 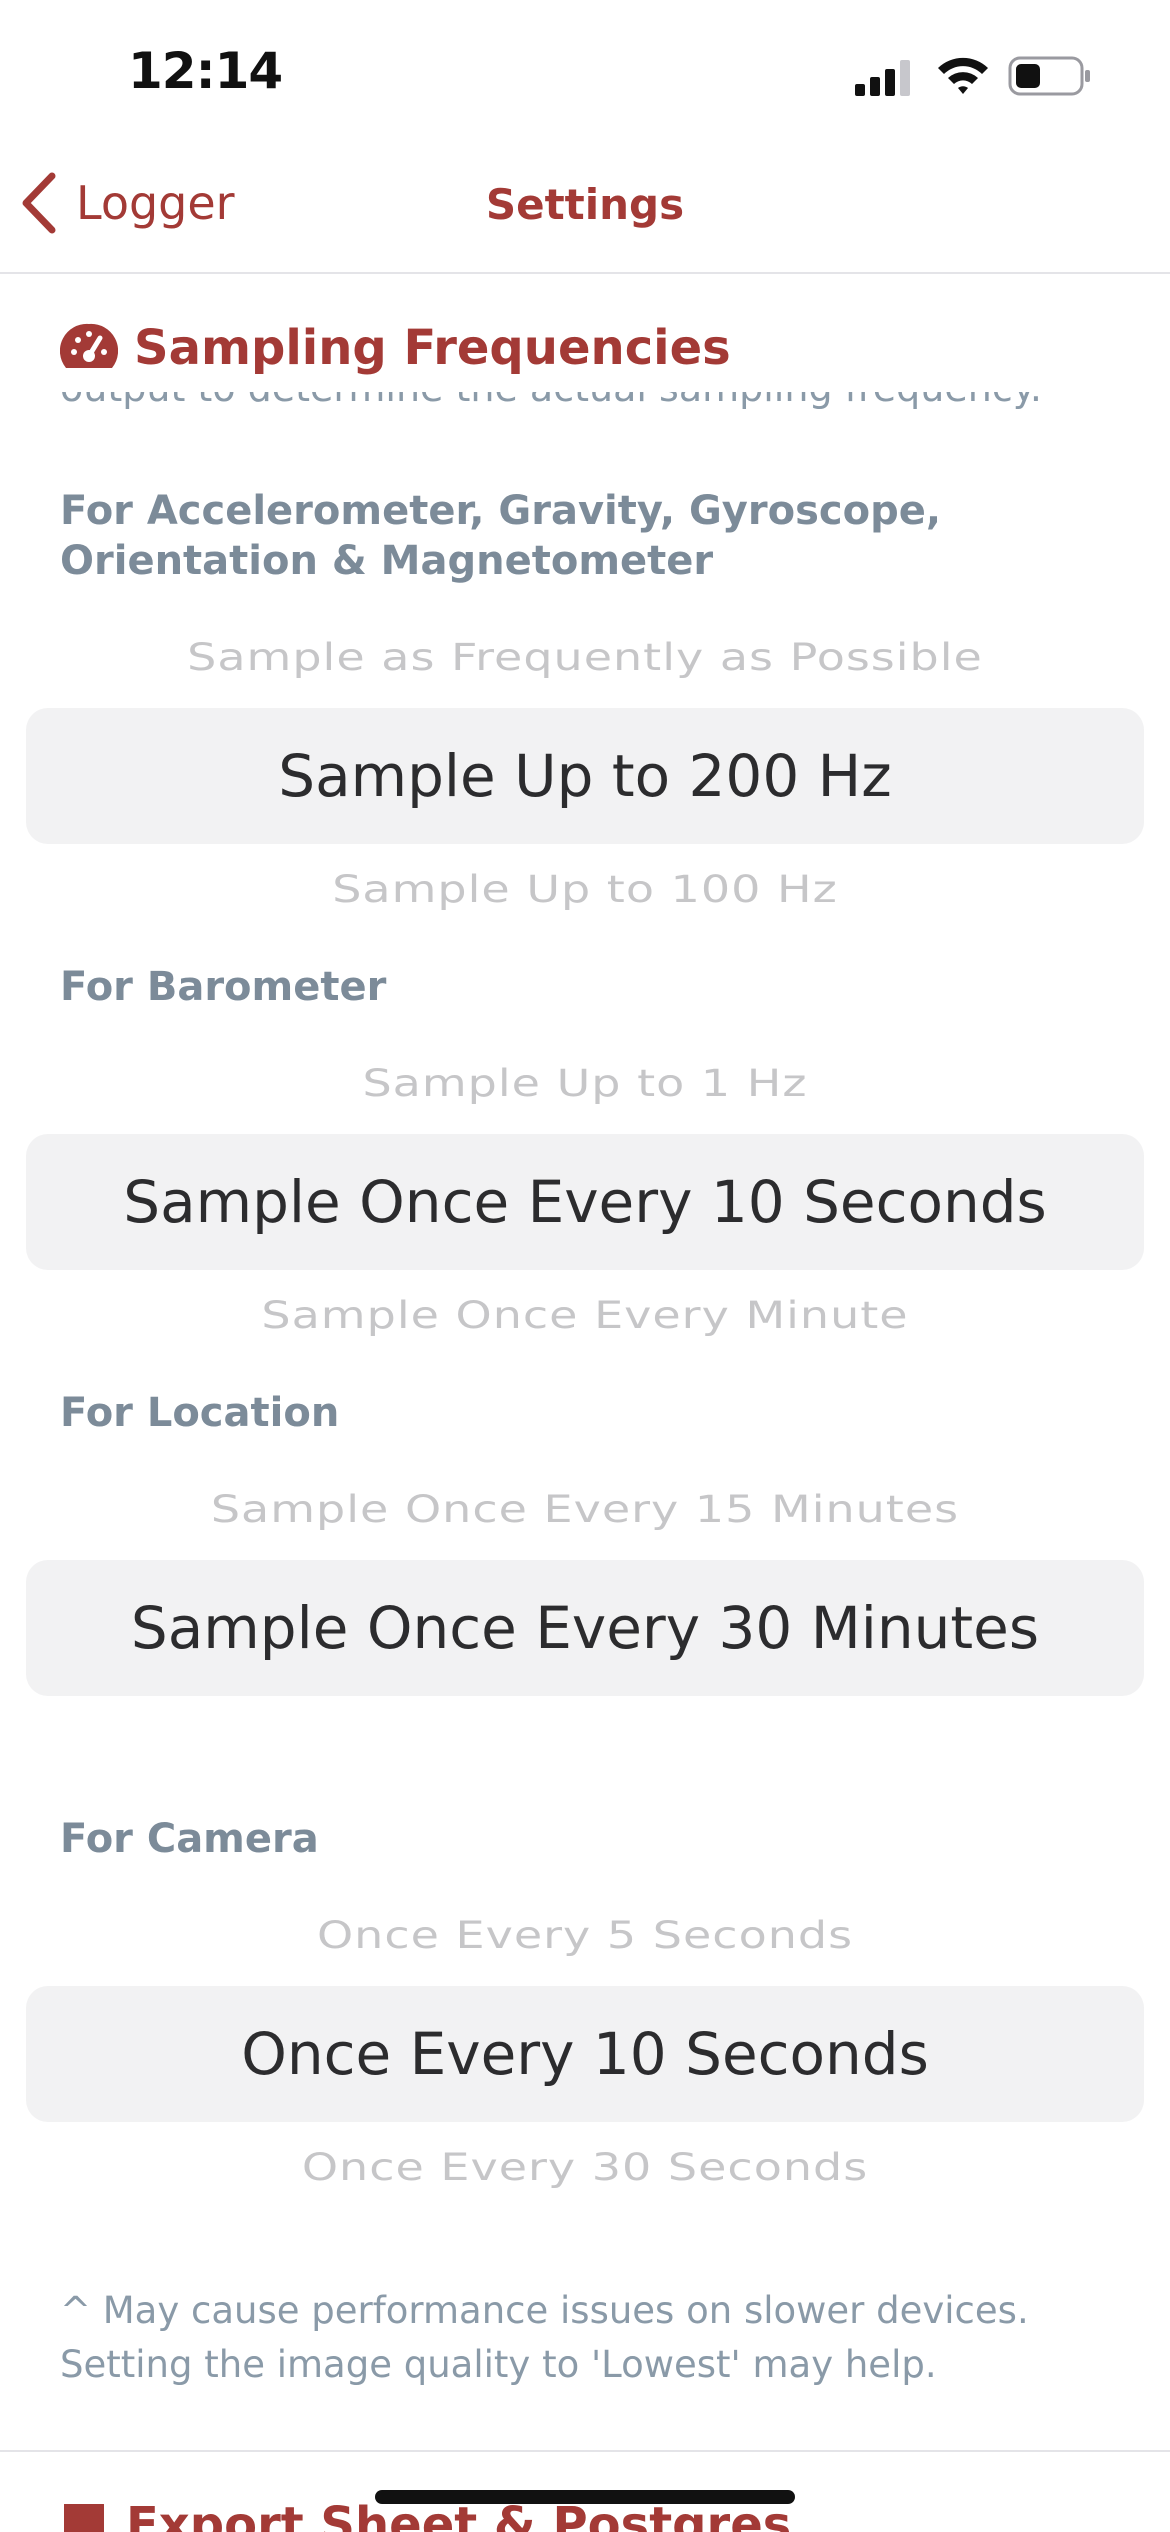 I want to click on motion-picker-selected: Sample Up to 200 Hz, so click(x=585, y=776).